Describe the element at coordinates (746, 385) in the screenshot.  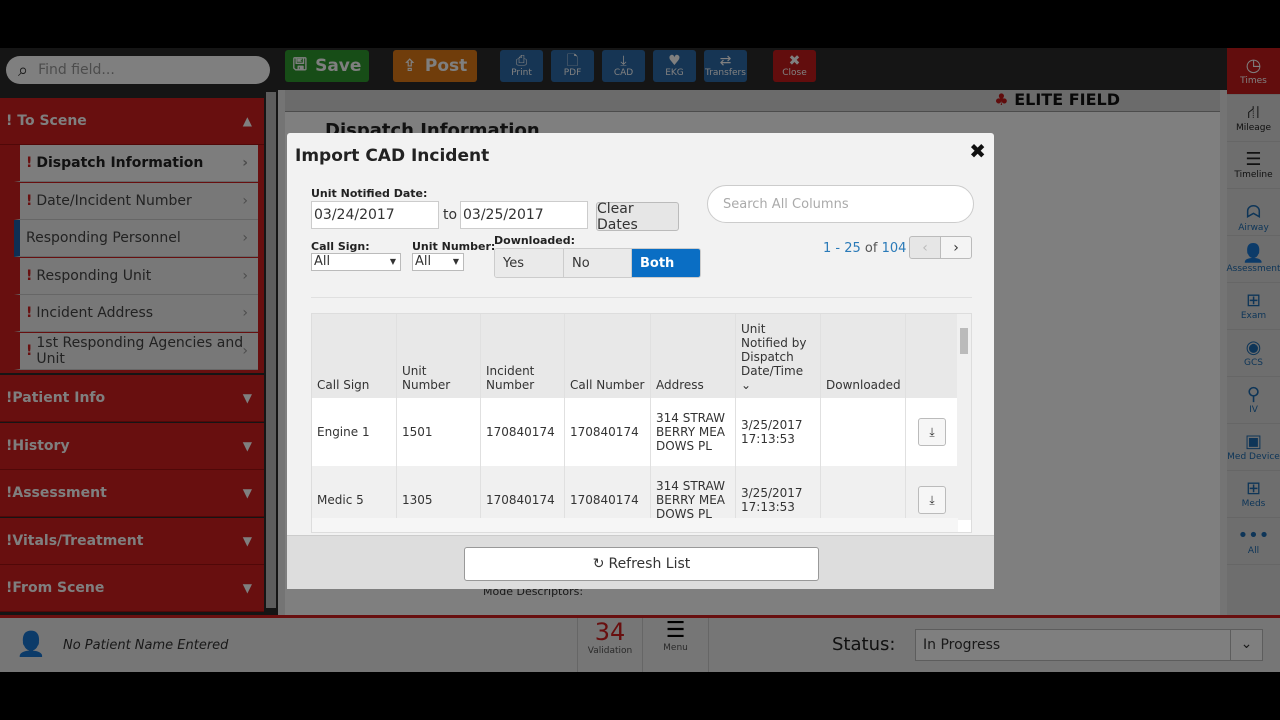
I see `sort-desc-icon: ⌄` at that location.